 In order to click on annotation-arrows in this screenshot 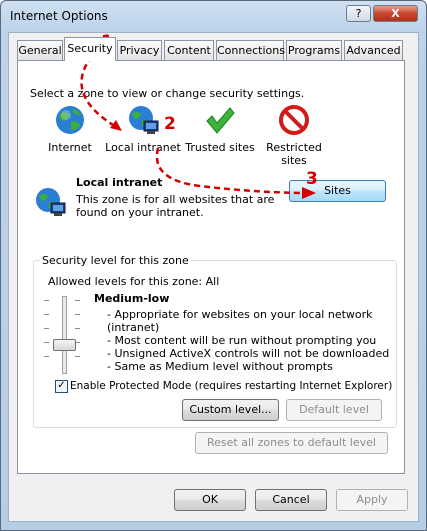, I will do `click(198, 127)`.